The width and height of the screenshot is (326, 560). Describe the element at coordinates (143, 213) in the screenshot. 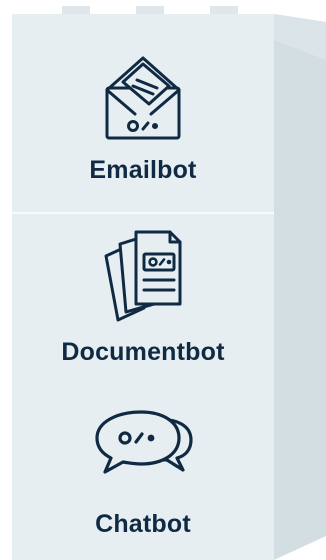

I see `section-divider` at that location.